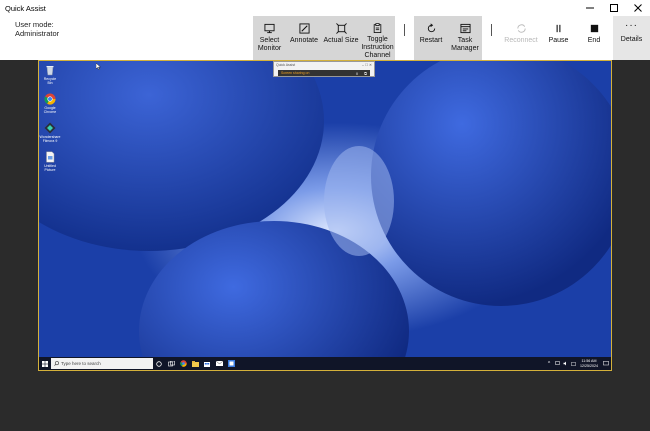 The height and width of the screenshot is (431, 650). I want to click on task-manager-label-2: Manager, so click(465, 48).